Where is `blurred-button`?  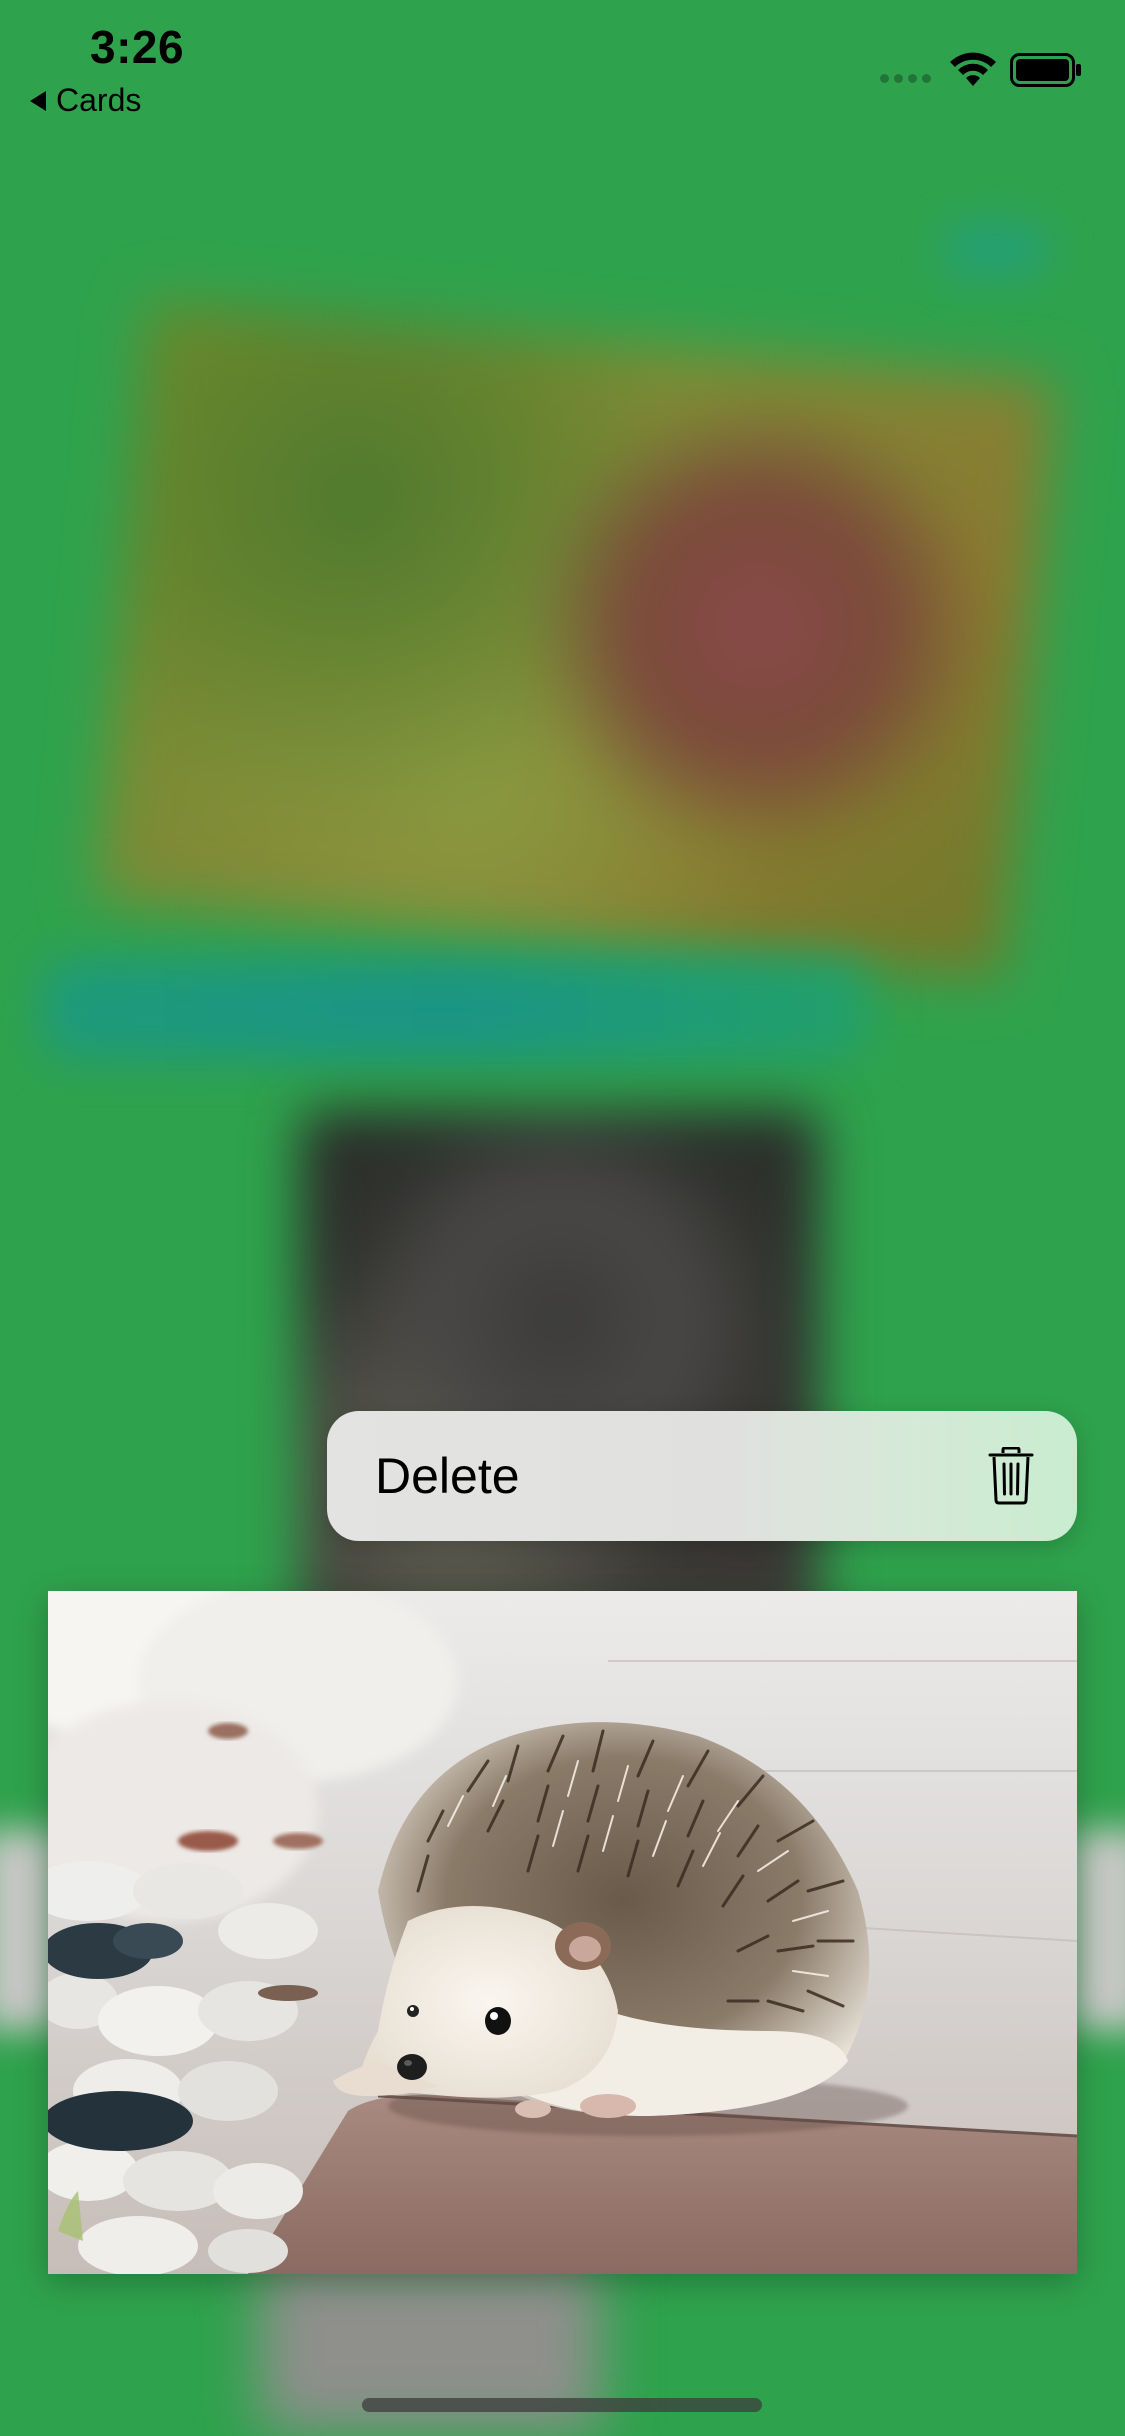
blurred-button is located at coordinates (995, 250).